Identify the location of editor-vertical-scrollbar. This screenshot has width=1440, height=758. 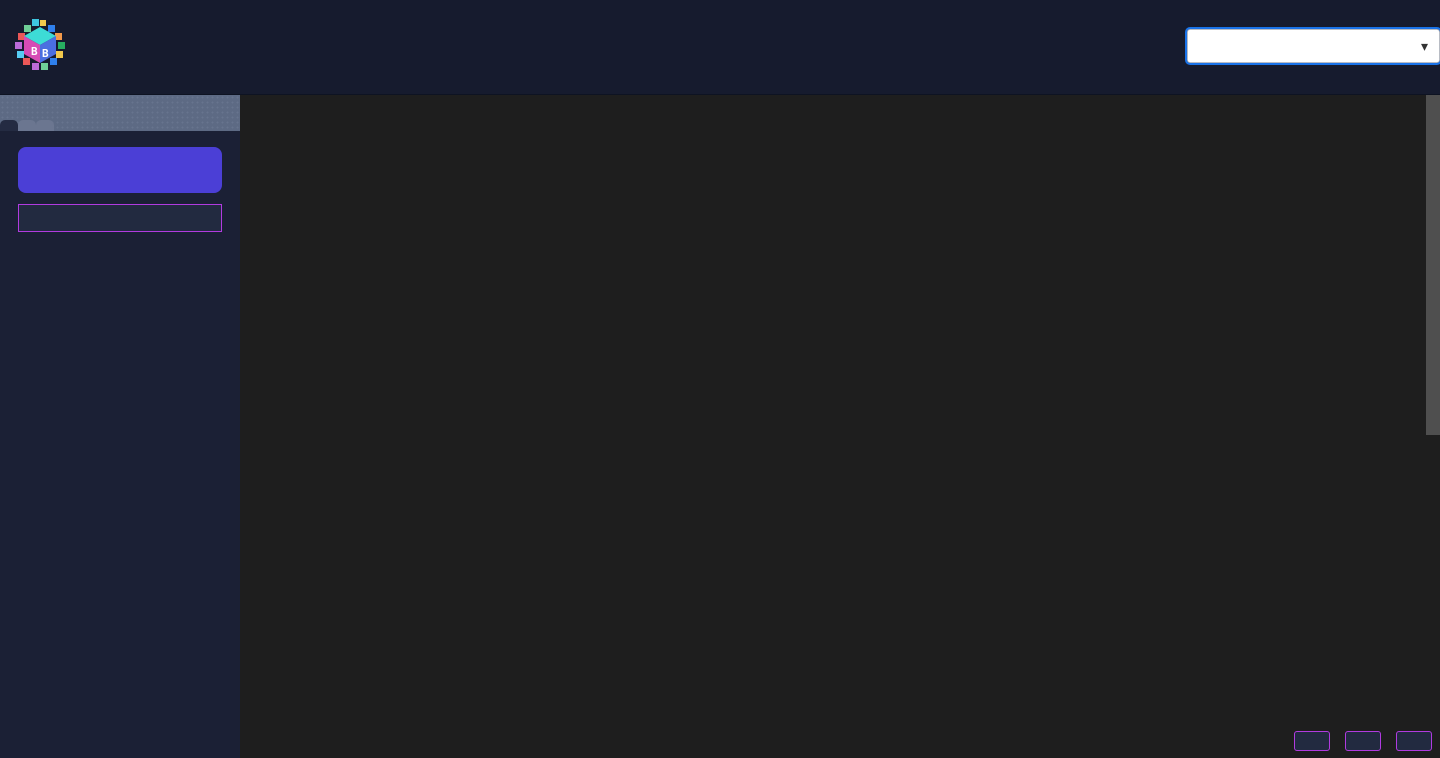
(1433, 426).